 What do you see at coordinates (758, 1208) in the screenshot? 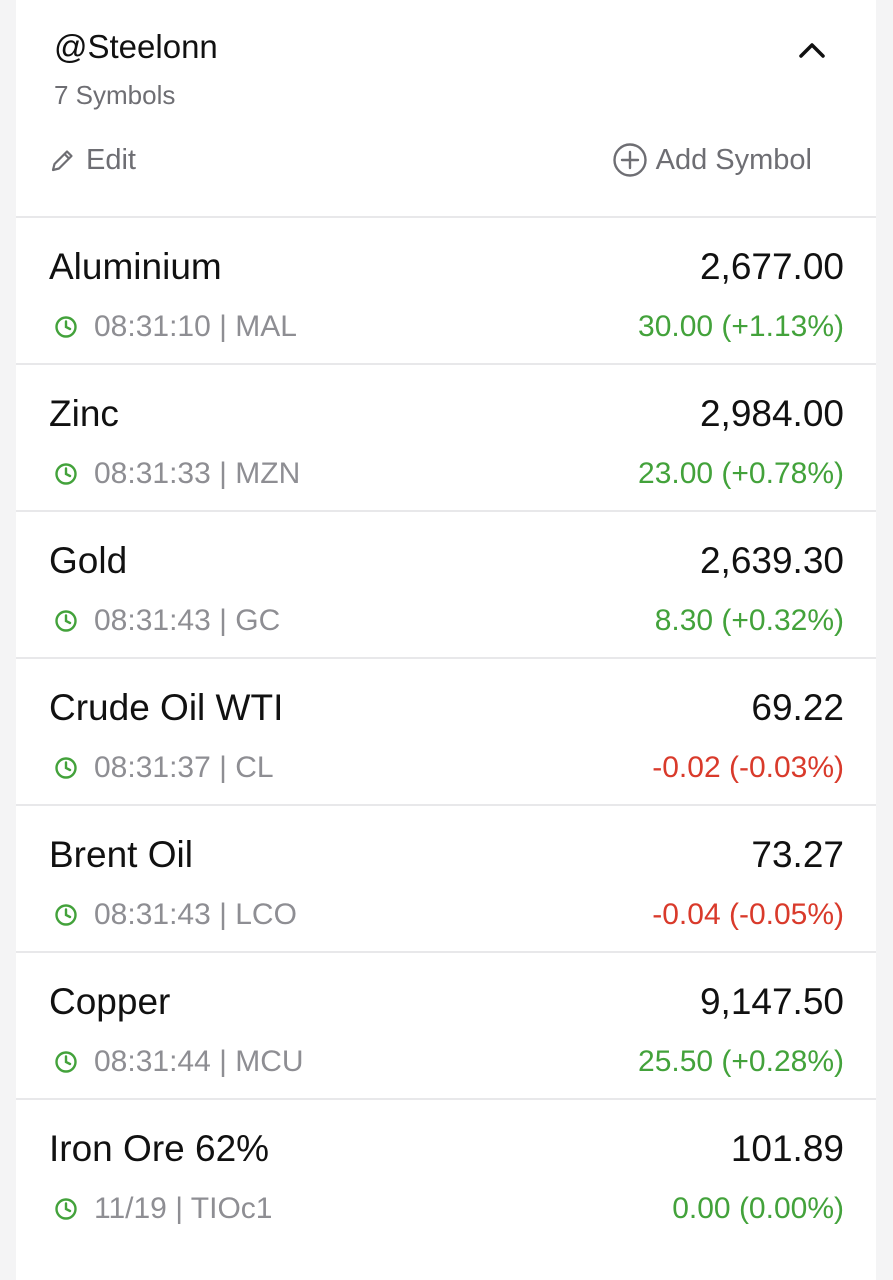
I see `symbol-change: 0.00 (0.00%)` at bounding box center [758, 1208].